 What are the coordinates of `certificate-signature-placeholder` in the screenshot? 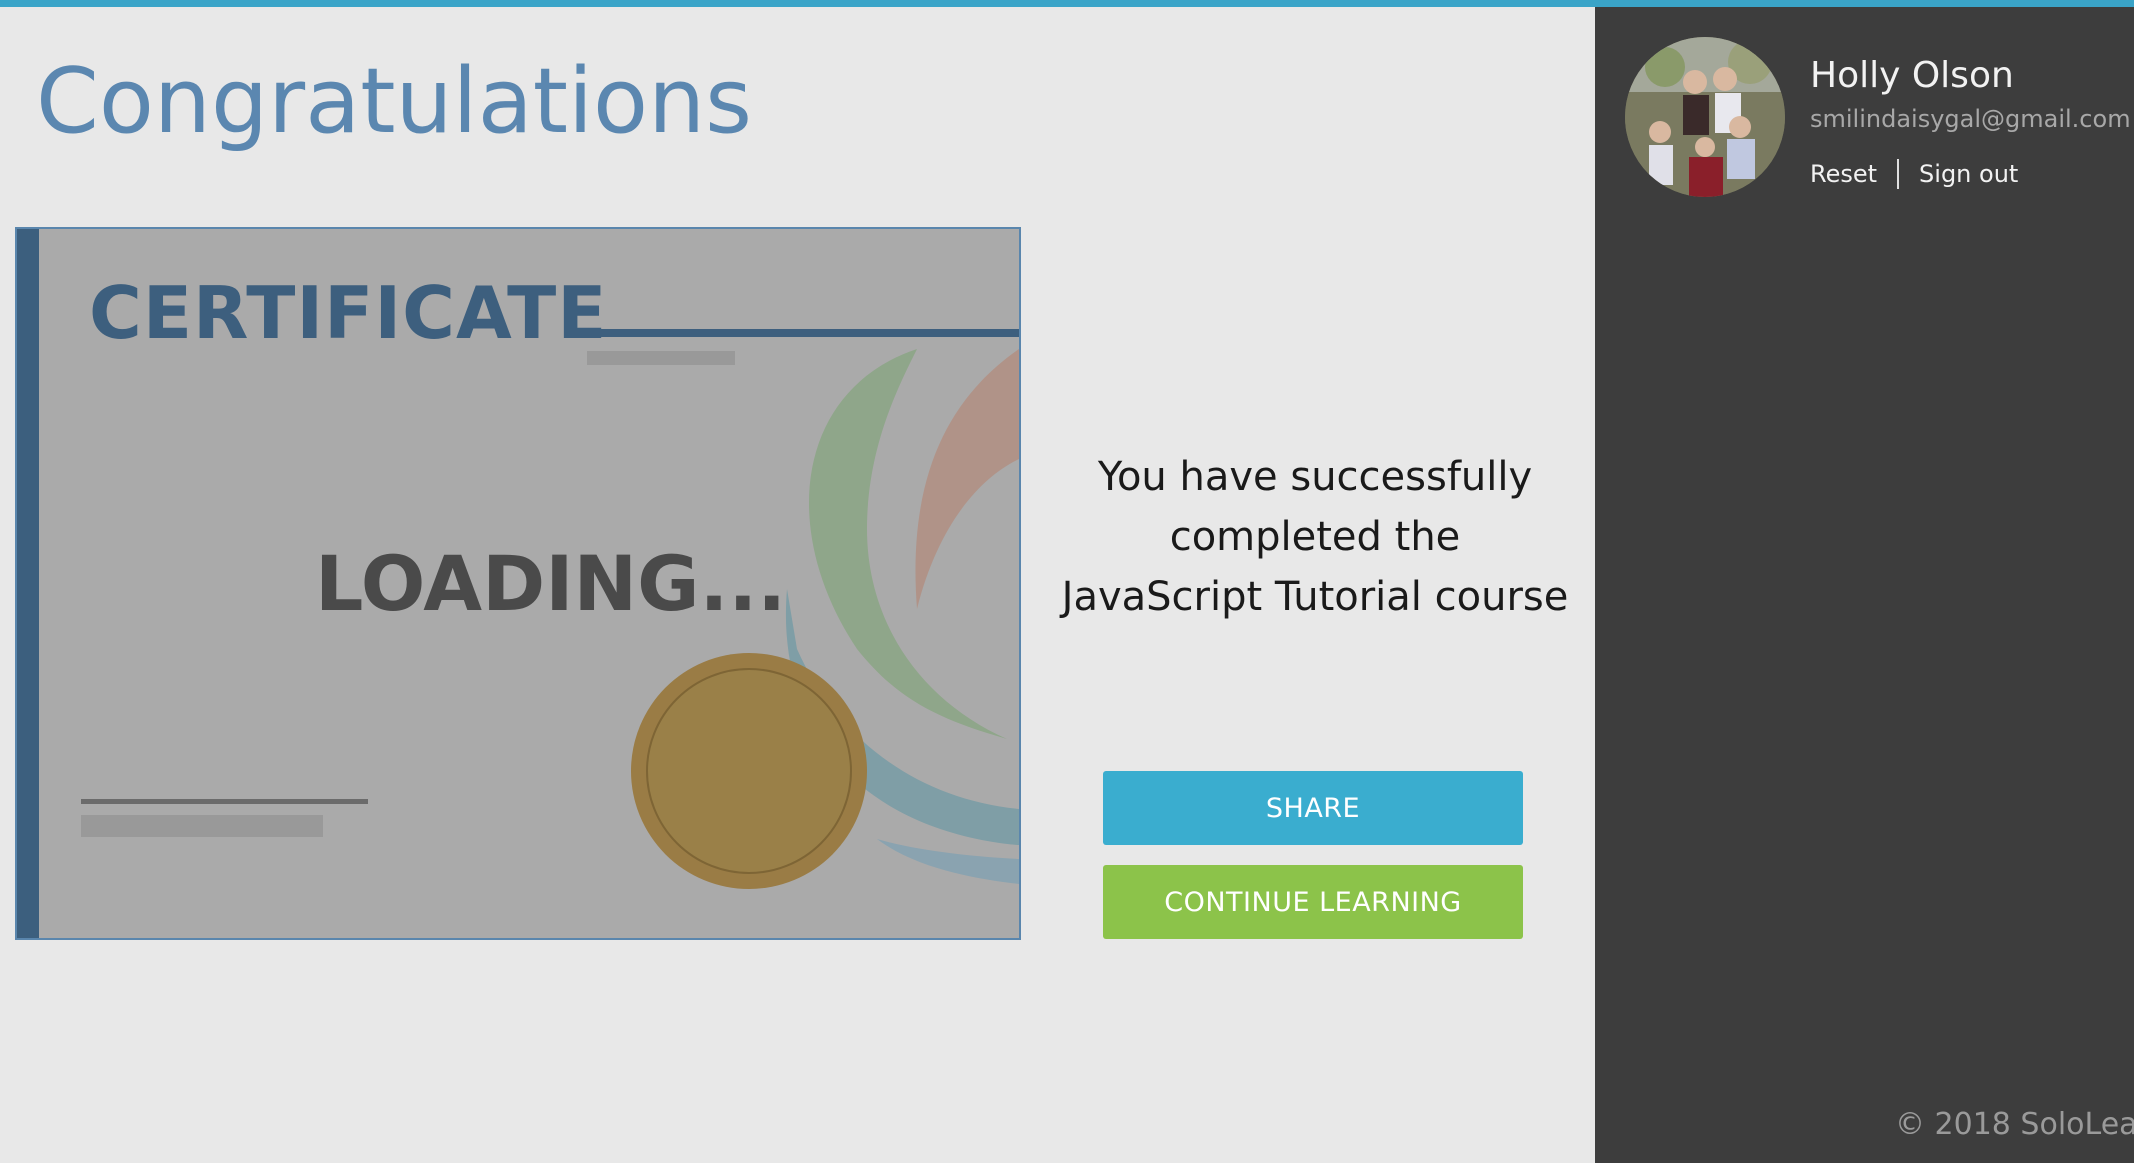 It's located at (202, 826).